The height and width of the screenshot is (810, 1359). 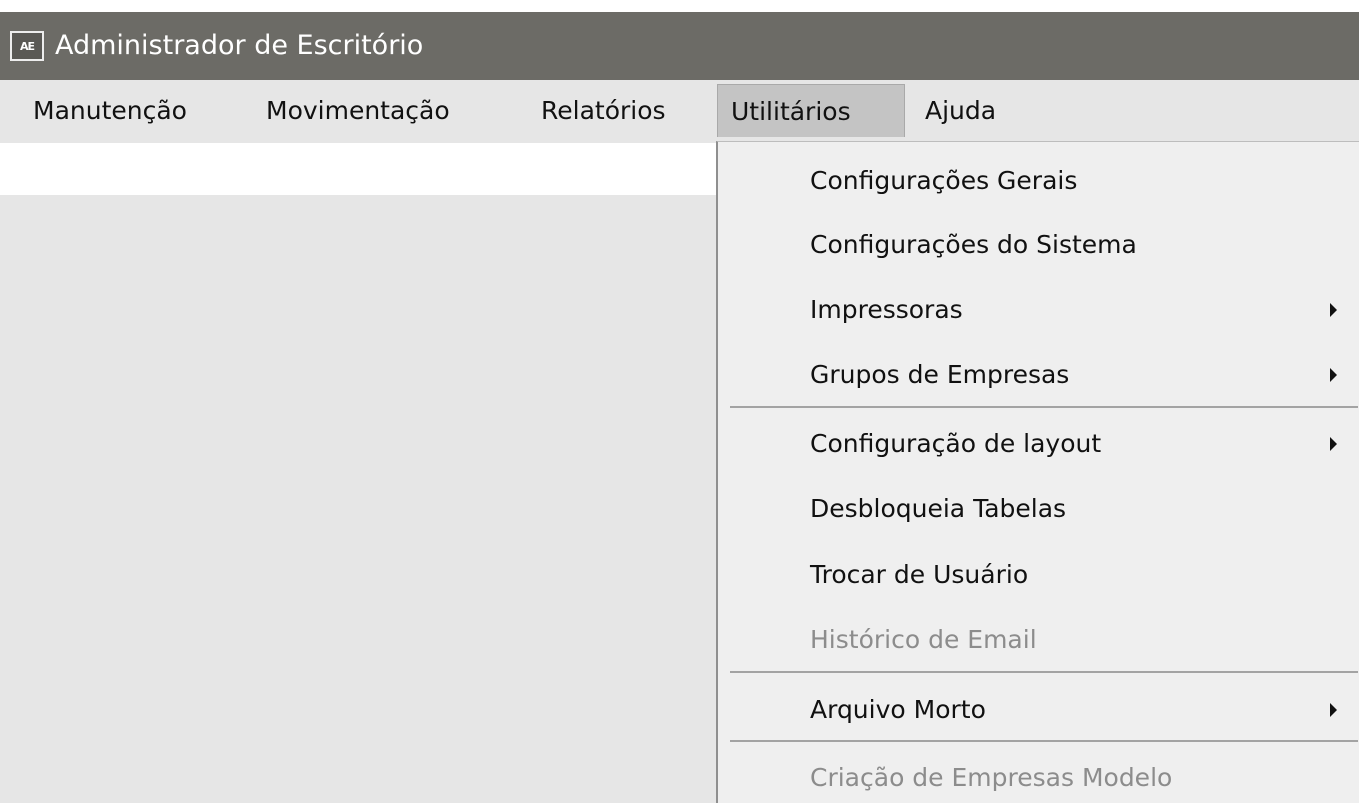 I want to click on menu-item-criacao-empresas-modelo: Criação de Empresas Modelo, so click(x=1038, y=778).